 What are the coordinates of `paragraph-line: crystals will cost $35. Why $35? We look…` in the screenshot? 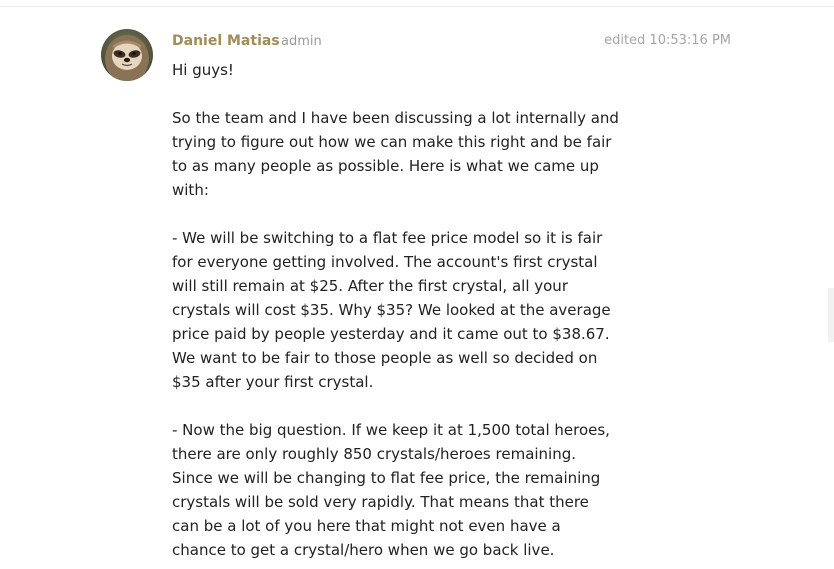 It's located at (391, 310).